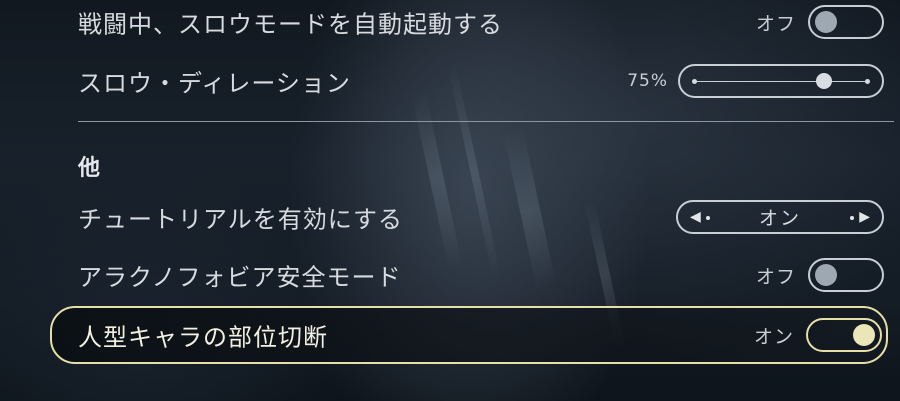 This screenshot has width=900, height=401. What do you see at coordinates (240, 219) in the screenshot?
I see `setting-label: チュートリアルを有効にする` at bounding box center [240, 219].